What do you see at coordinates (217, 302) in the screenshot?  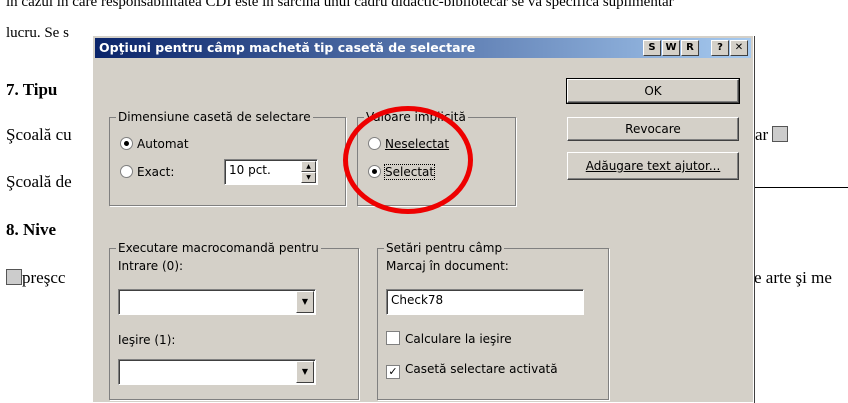 I see `entry-macro-select: ▼` at bounding box center [217, 302].